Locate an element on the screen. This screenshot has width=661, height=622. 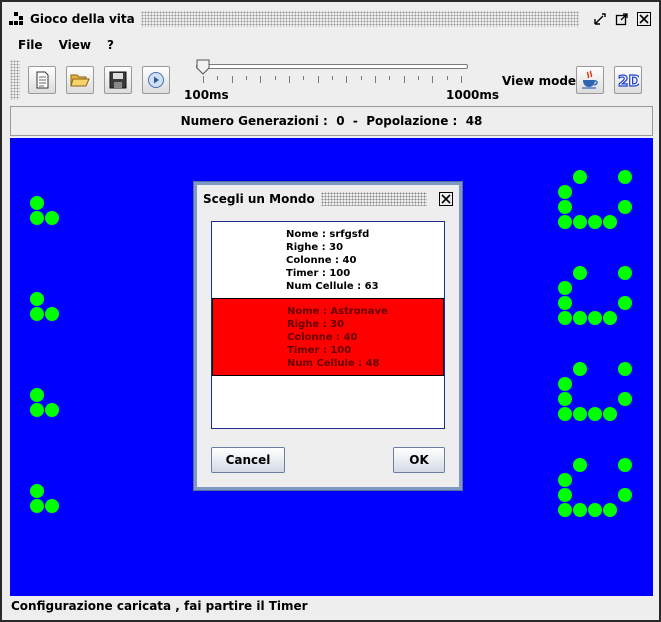
menu-bar: File View ? is located at coordinates (66, 45).